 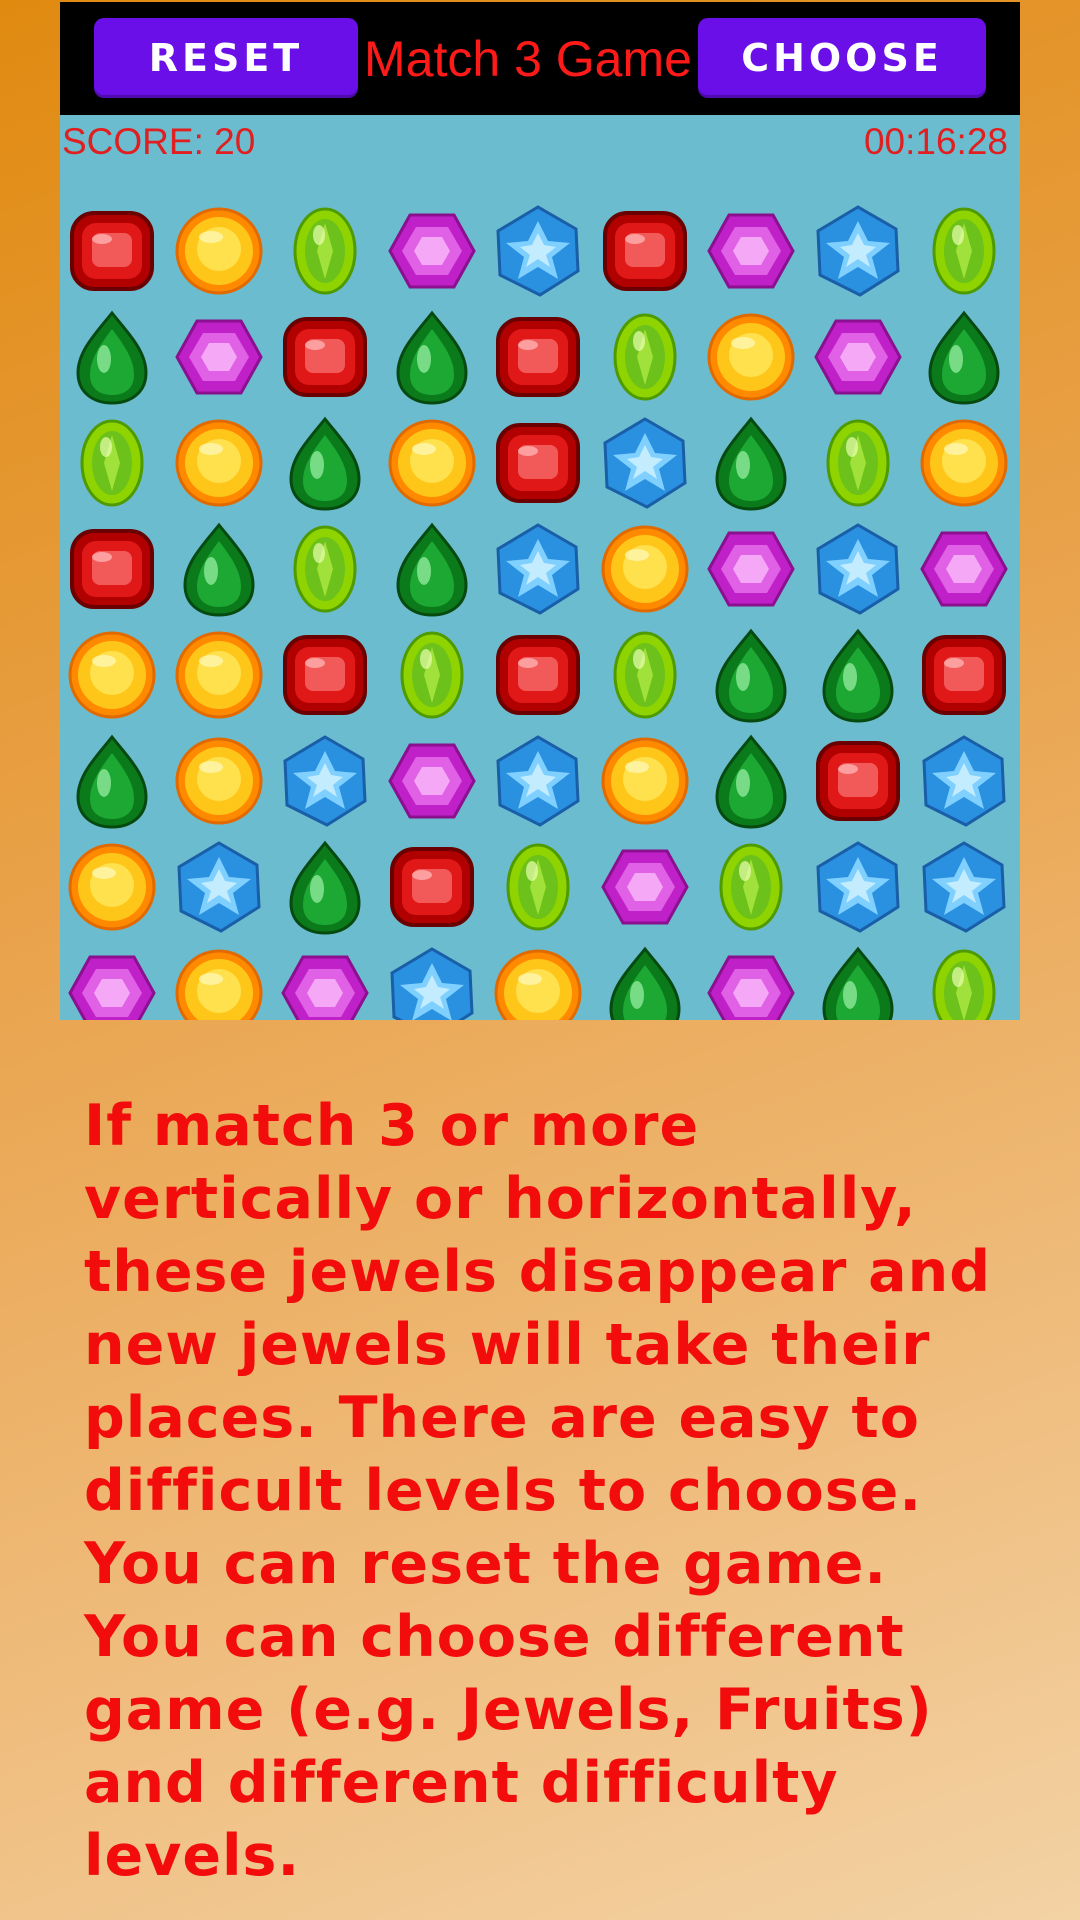 What do you see at coordinates (528, 59) in the screenshot?
I see `game-title: Match 3 Game` at bounding box center [528, 59].